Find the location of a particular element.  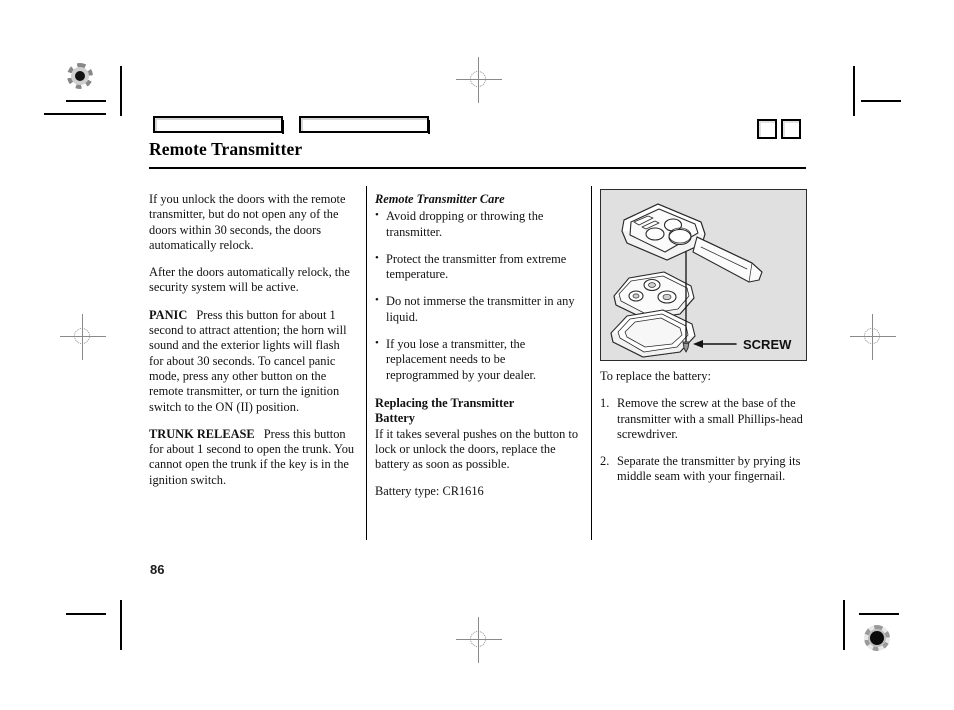

registration-target-top-left is located at coordinates (80, 76).